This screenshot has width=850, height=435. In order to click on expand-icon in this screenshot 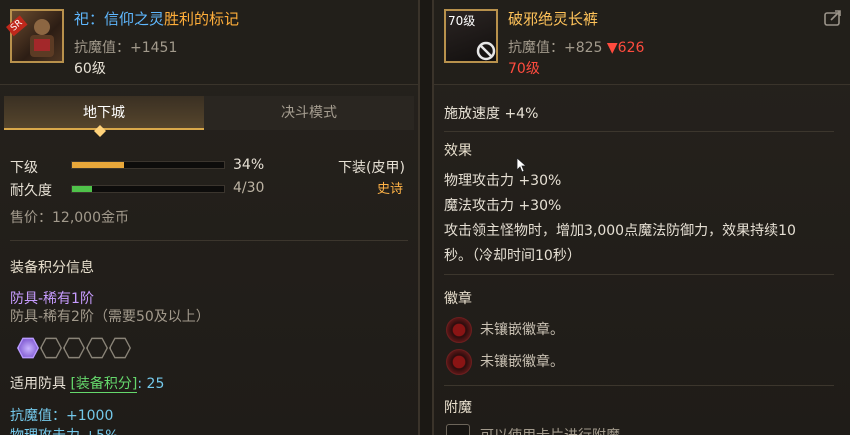, I will do `click(833, 18)`.